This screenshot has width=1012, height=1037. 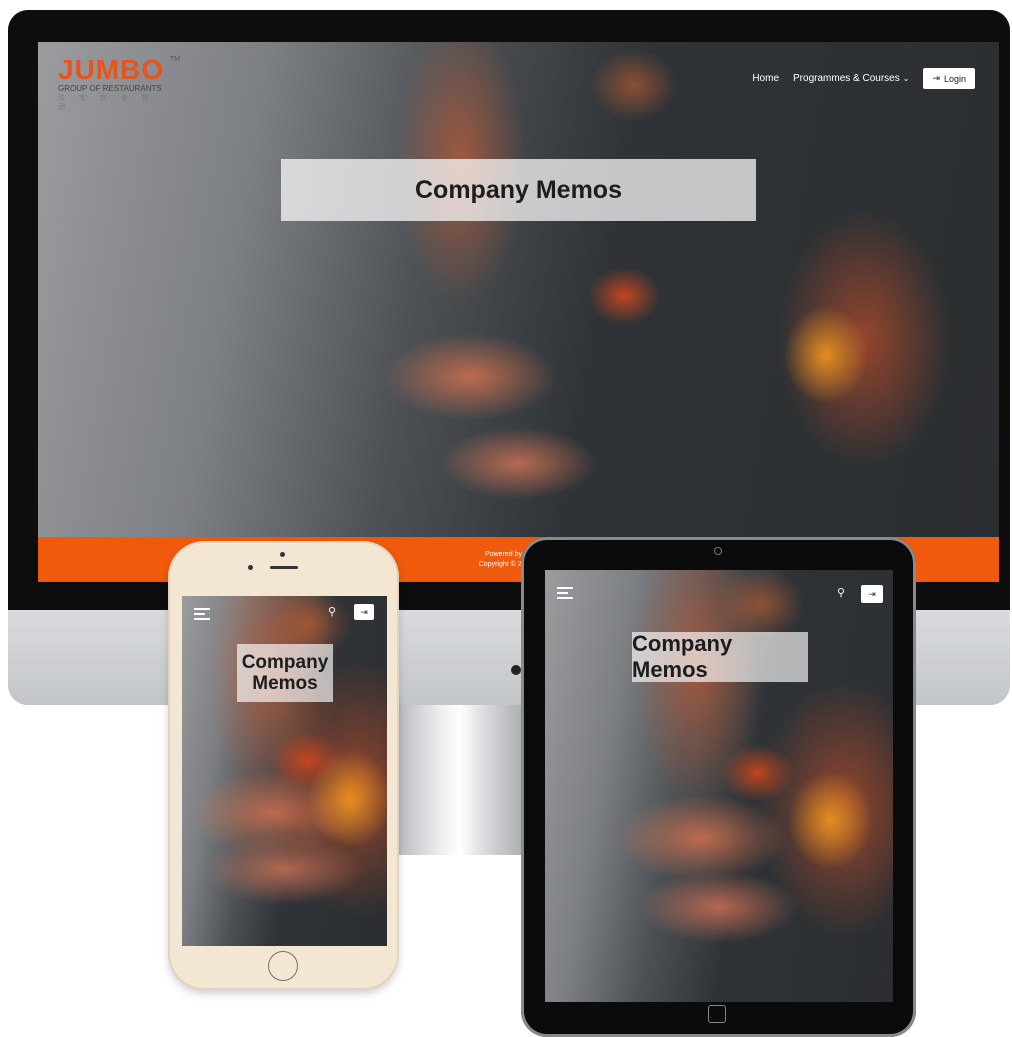 I want to click on login-button: ⇥ Login, so click(x=949, y=78).